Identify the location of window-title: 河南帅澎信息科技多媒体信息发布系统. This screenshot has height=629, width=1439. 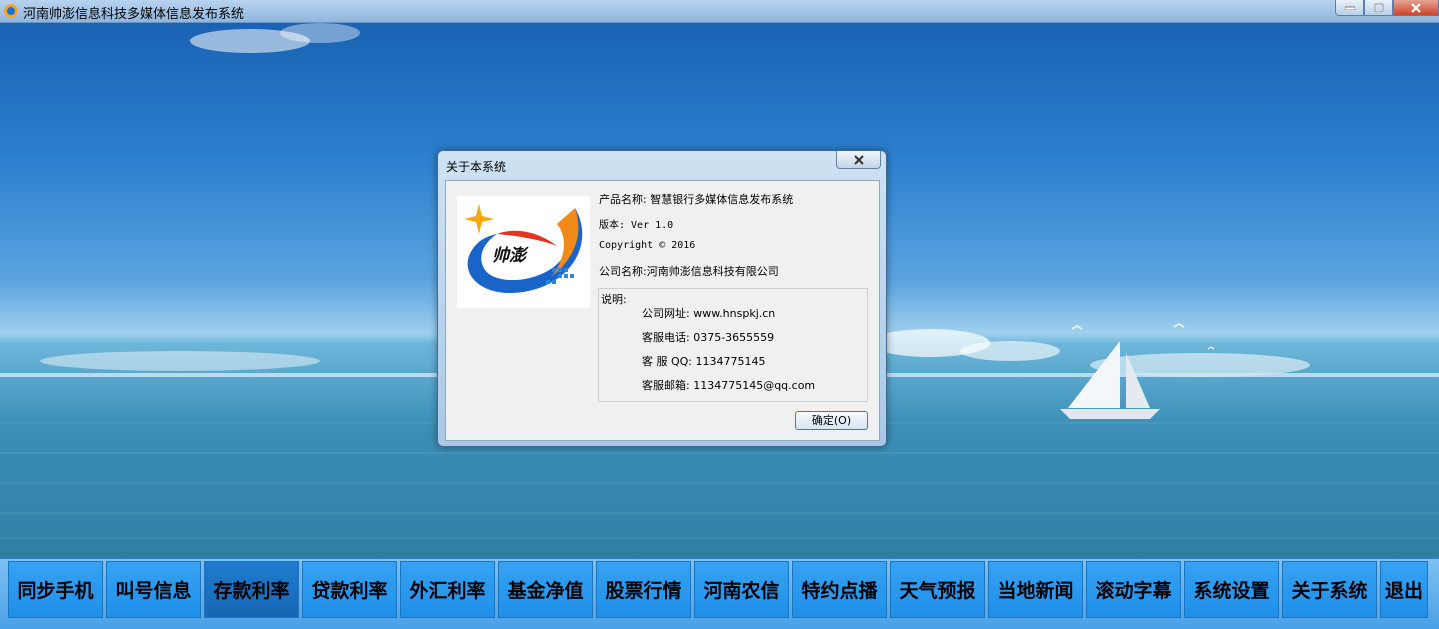
(134, 14).